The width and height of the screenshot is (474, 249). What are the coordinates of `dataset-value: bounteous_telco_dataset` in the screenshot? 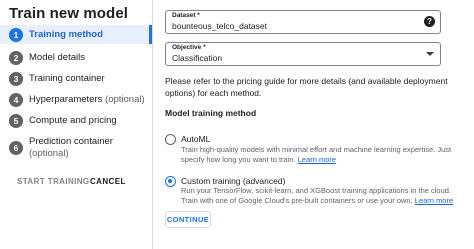 It's located at (219, 26).